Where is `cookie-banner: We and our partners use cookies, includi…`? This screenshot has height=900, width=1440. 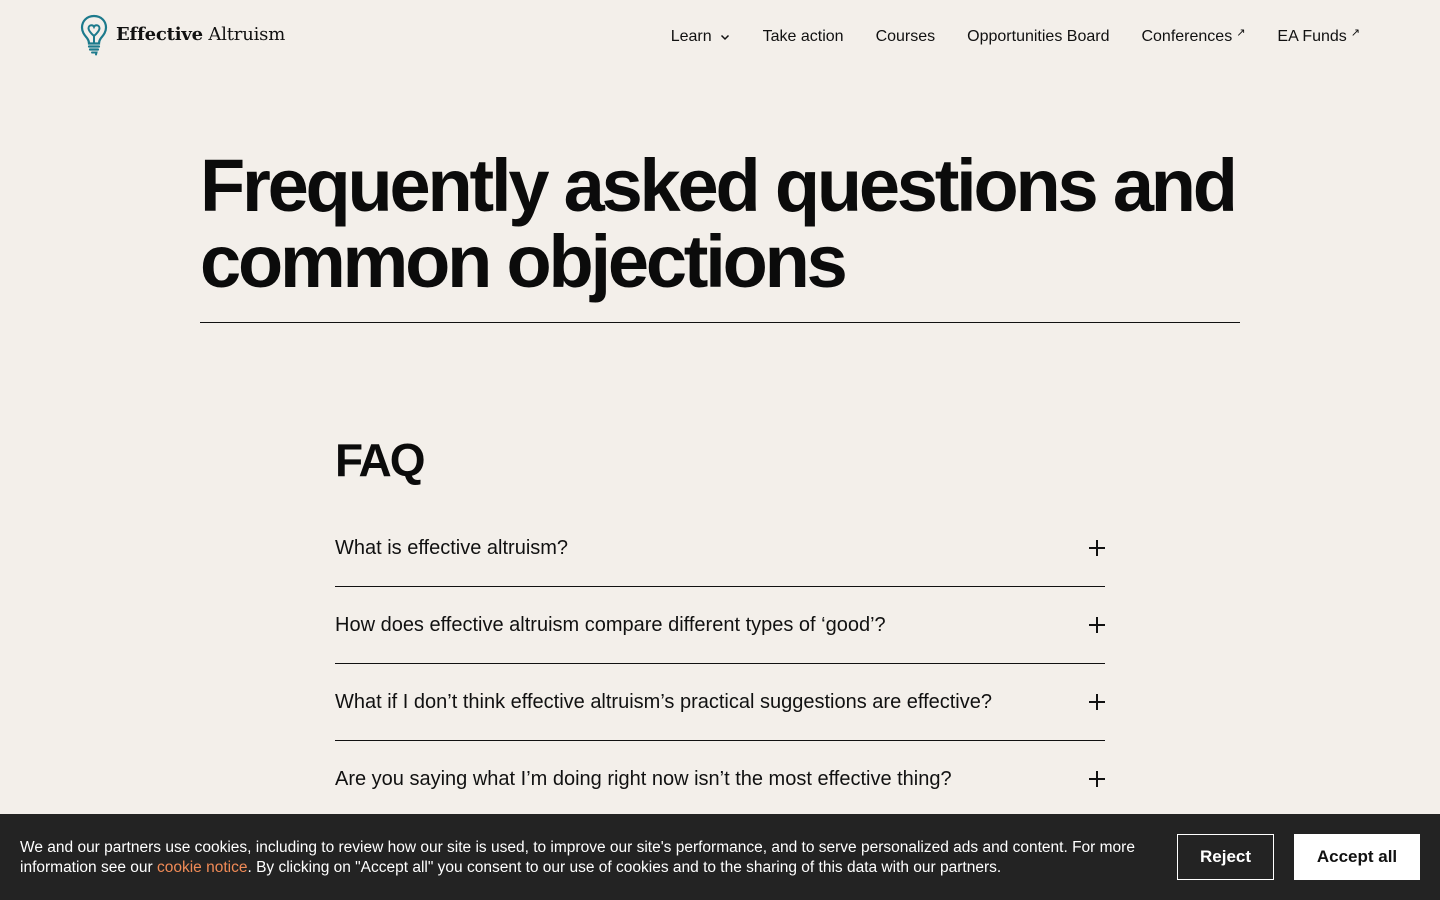 cookie-banner: We and our partners use cookies, includi… is located at coordinates (720, 857).